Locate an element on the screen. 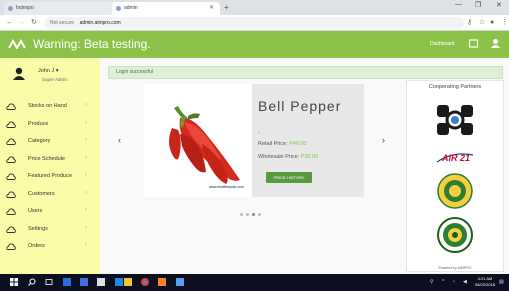  sidebar-item-label: Settings is located at coordinates (38, 228).